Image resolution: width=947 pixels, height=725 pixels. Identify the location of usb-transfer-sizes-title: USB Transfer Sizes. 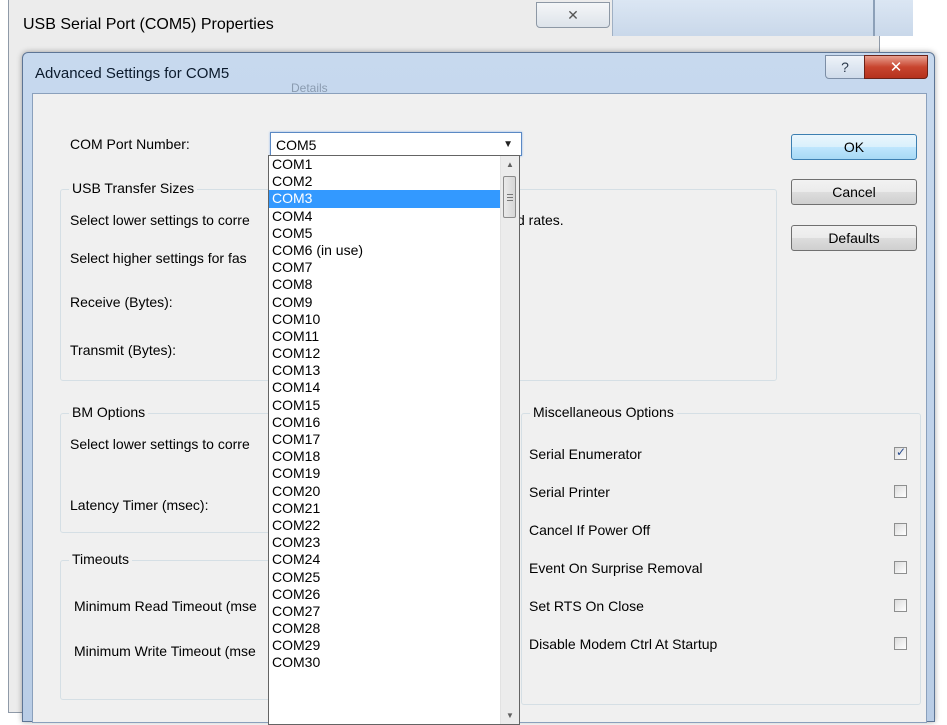
(133, 188).